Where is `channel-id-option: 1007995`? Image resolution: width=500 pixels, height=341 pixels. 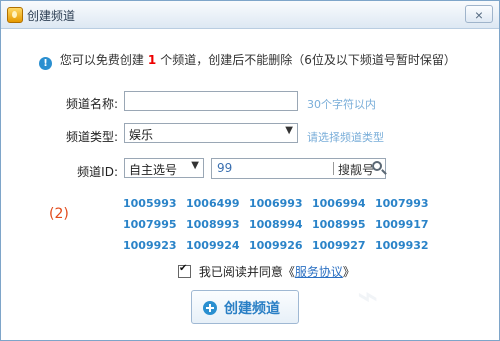
channel-id-option: 1007995 is located at coordinates (150, 224).